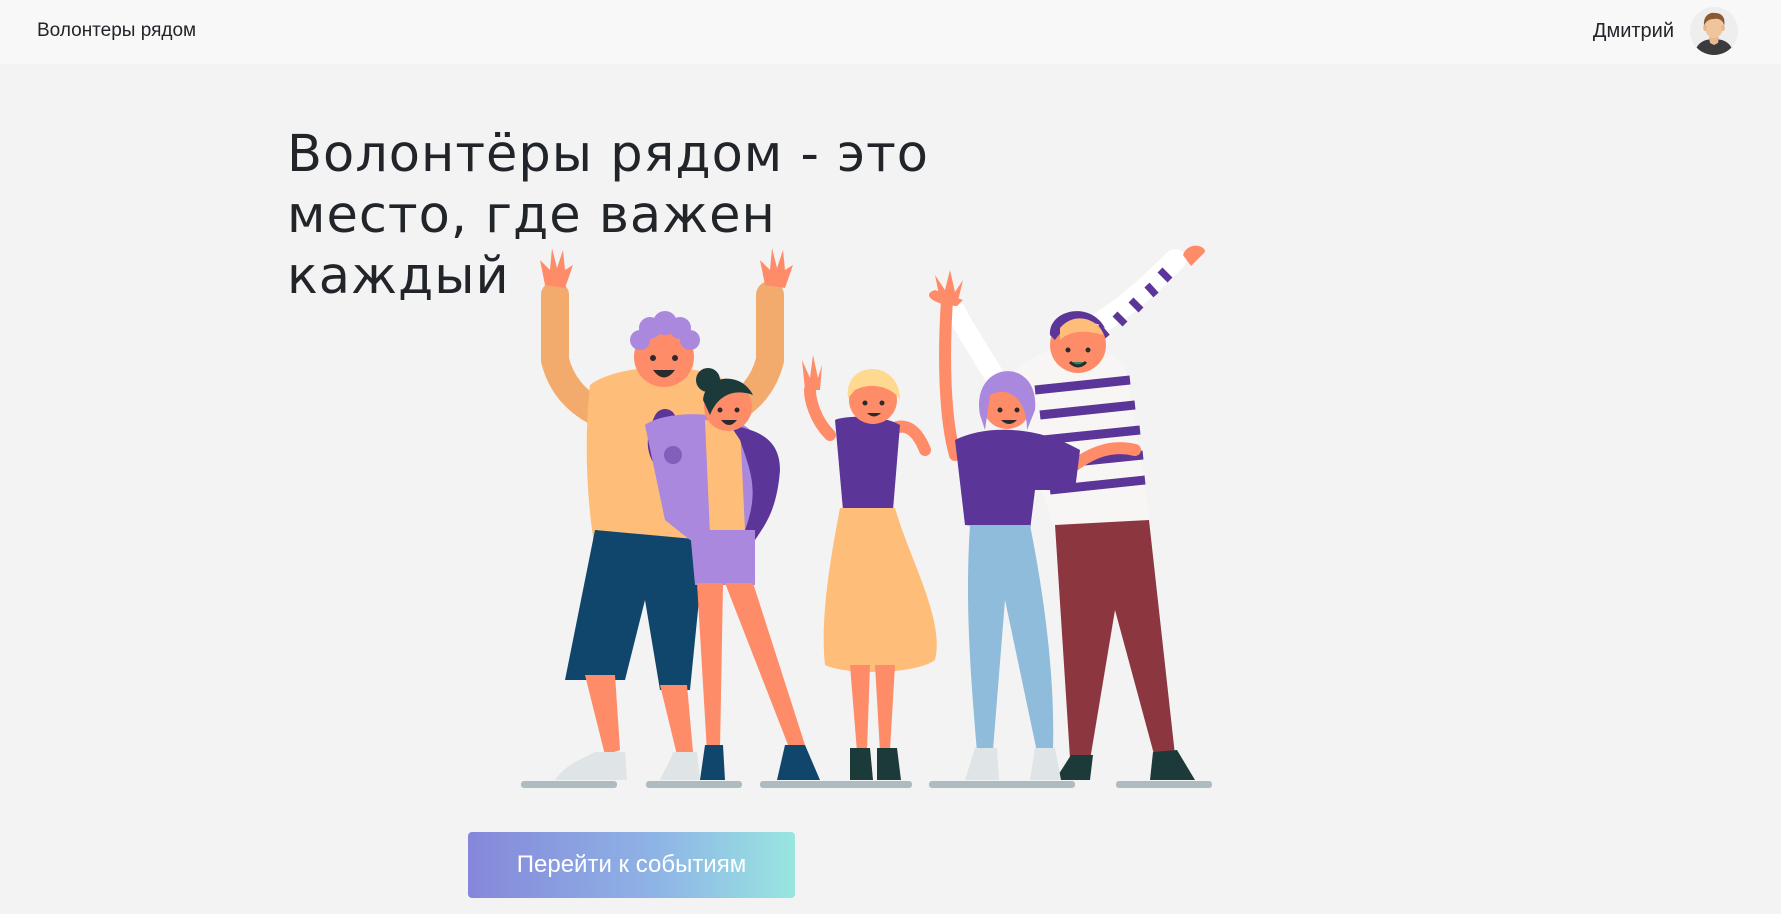 The width and height of the screenshot is (1781, 914). I want to click on user-name-link: Дмитрий, so click(1633, 31).